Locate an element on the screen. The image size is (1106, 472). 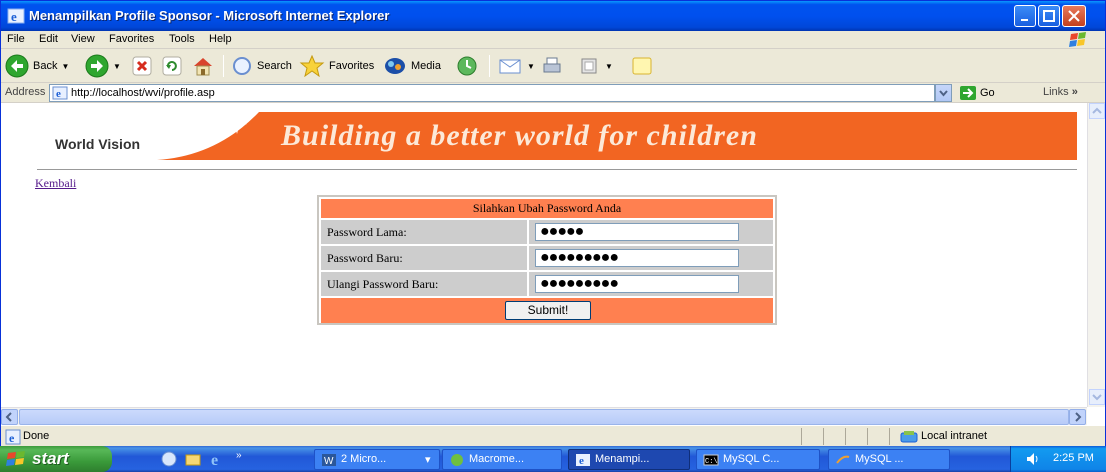
media-icon is located at coordinates (395, 66).